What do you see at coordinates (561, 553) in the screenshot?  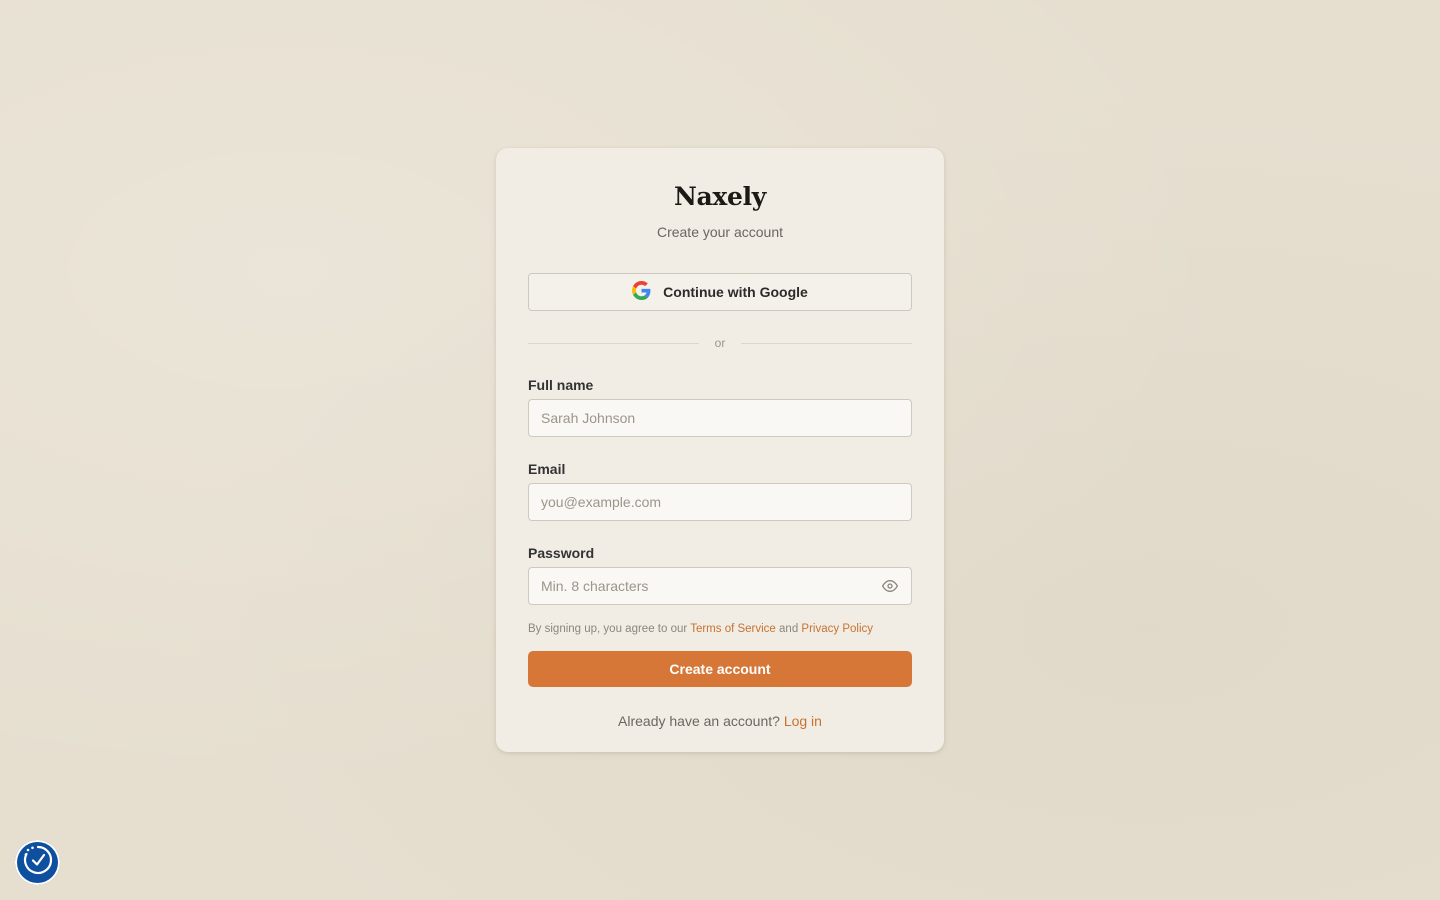 I see `password-label: Password` at bounding box center [561, 553].